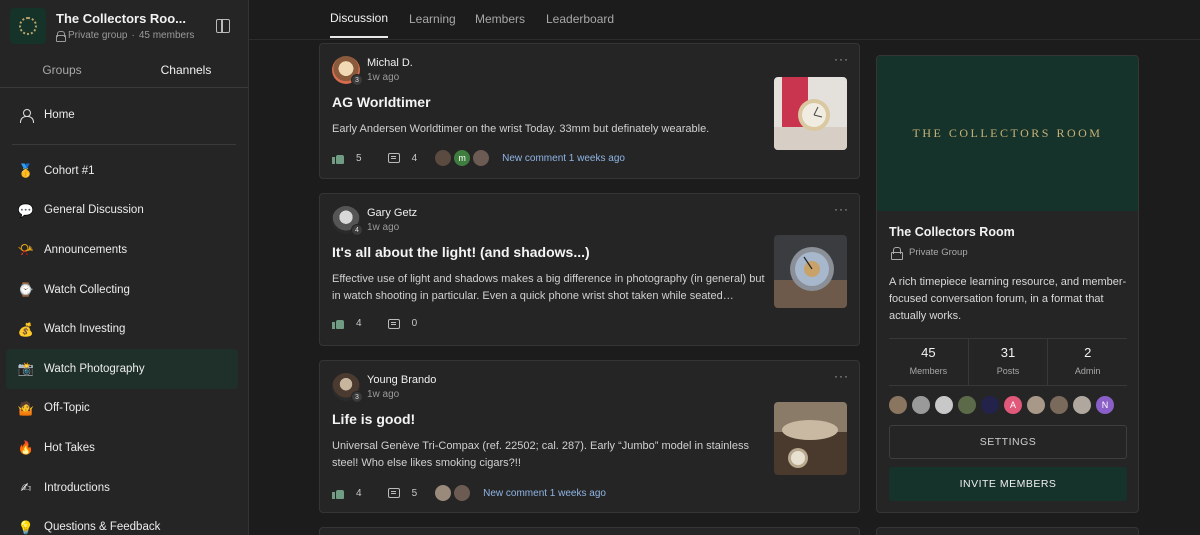 The width and height of the screenshot is (1200, 535). What do you see at coordinates (122, 448) in the screenshot?
I see `sidebar-item-hot-takes: 🔥 Hot Takes` at bounding box center [122, 448].